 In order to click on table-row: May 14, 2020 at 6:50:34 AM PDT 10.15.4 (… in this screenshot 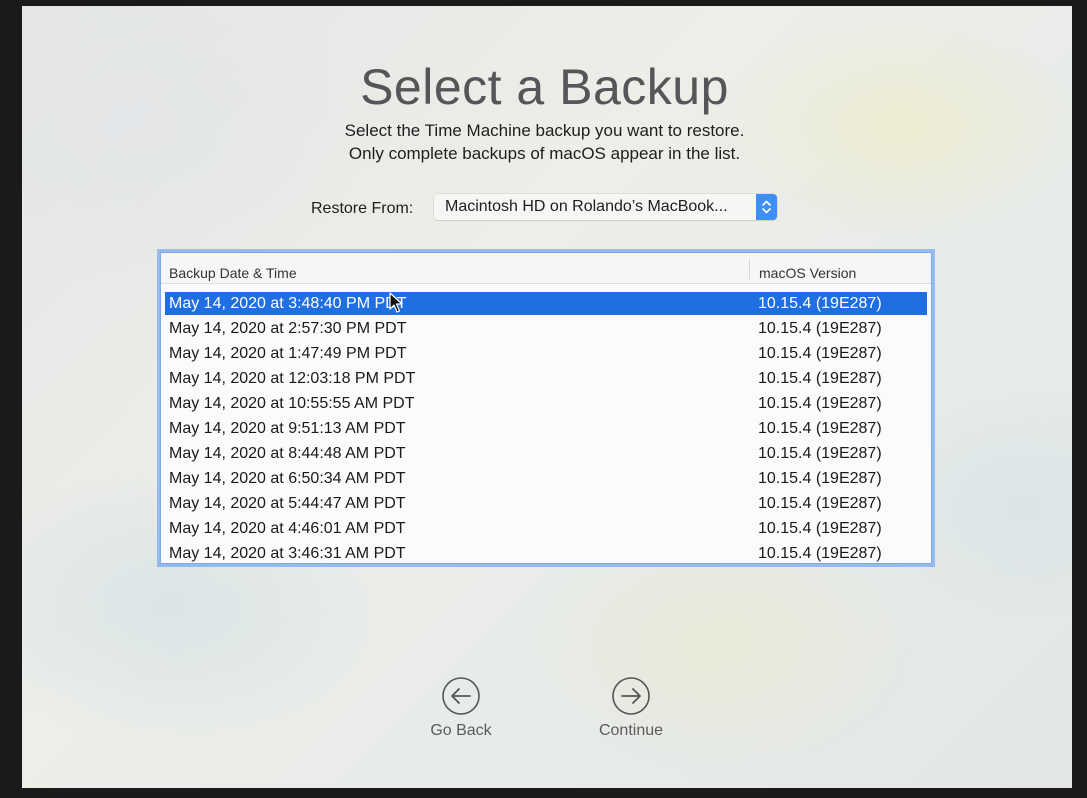, I will do `click(546, 478)`.